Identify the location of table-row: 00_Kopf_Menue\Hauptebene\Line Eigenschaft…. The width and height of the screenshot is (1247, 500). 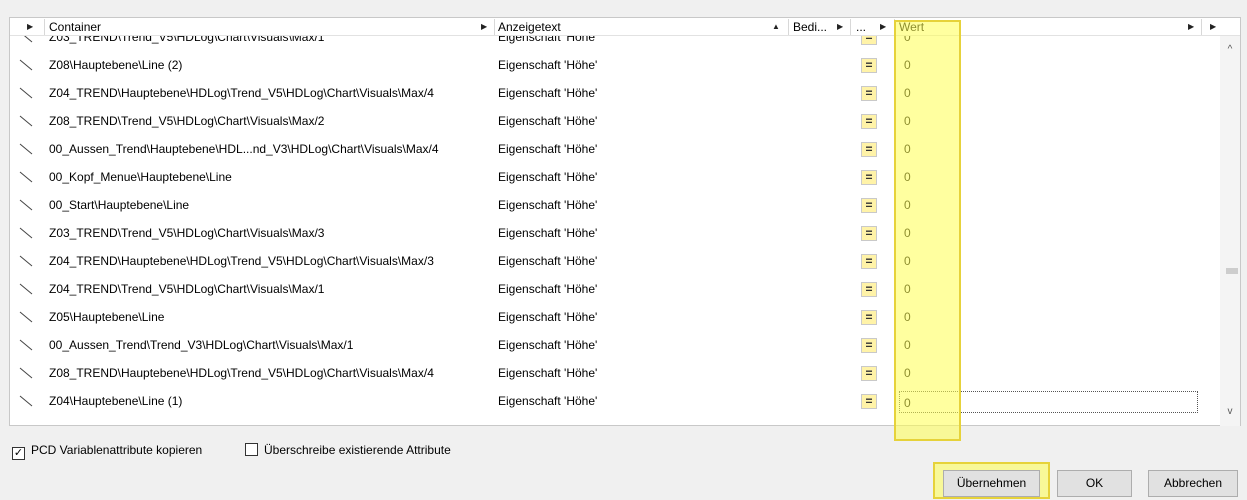
(616, 177).